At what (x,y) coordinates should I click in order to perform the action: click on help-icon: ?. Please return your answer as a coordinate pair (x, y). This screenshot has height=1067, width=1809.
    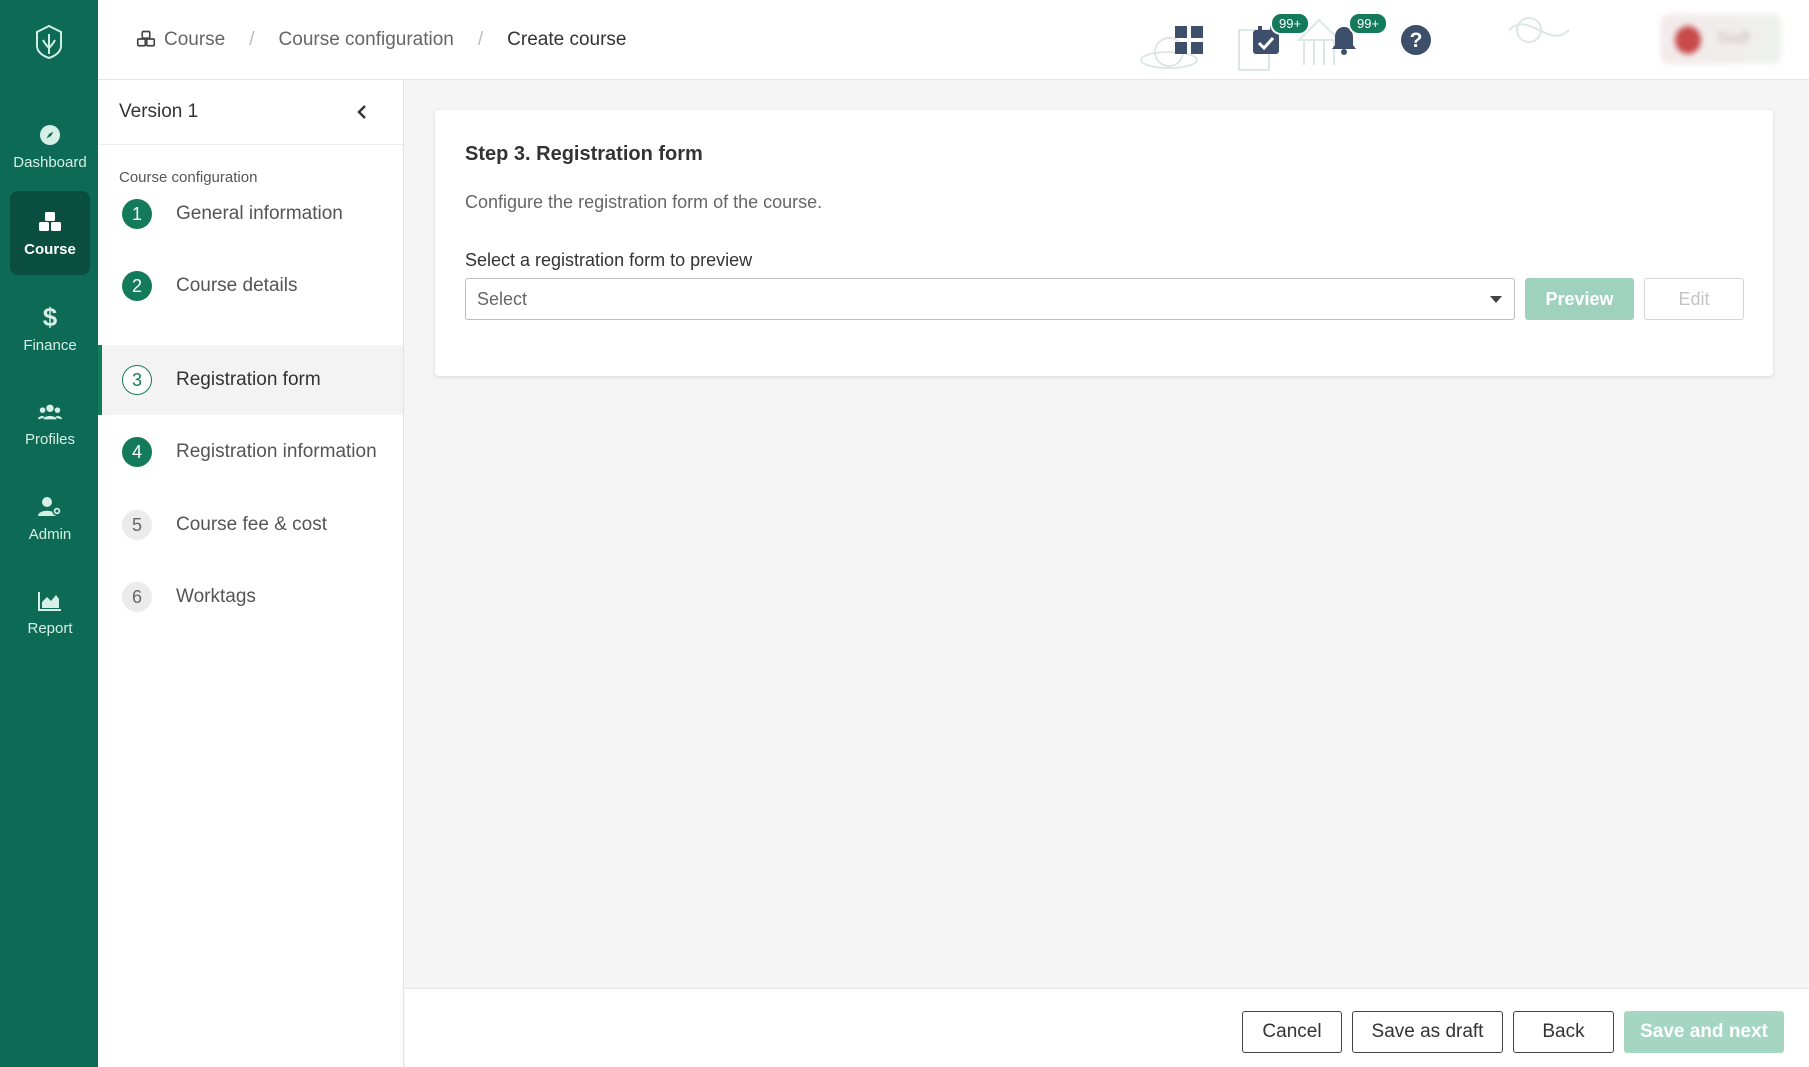
    Looking at the image, I should click on (1416, 40).